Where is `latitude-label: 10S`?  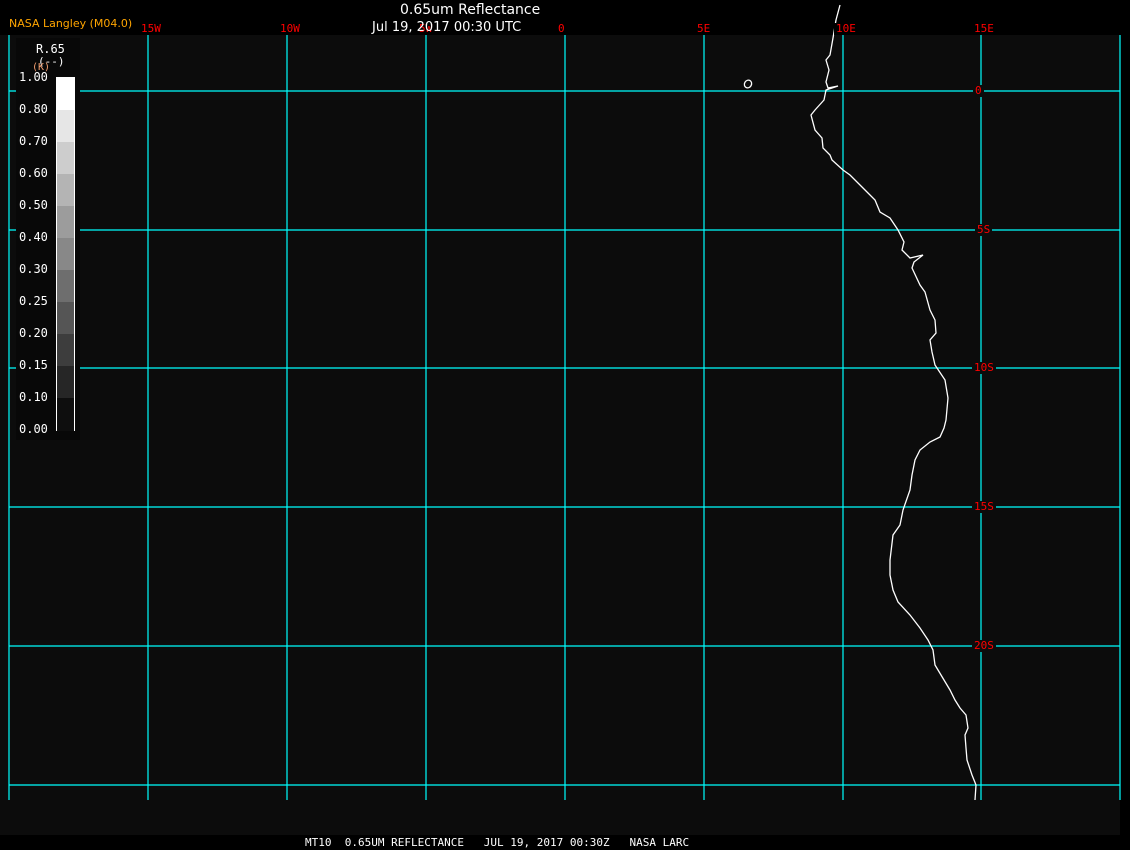
latitude-label: 10S is located at coordinates (984, 367).